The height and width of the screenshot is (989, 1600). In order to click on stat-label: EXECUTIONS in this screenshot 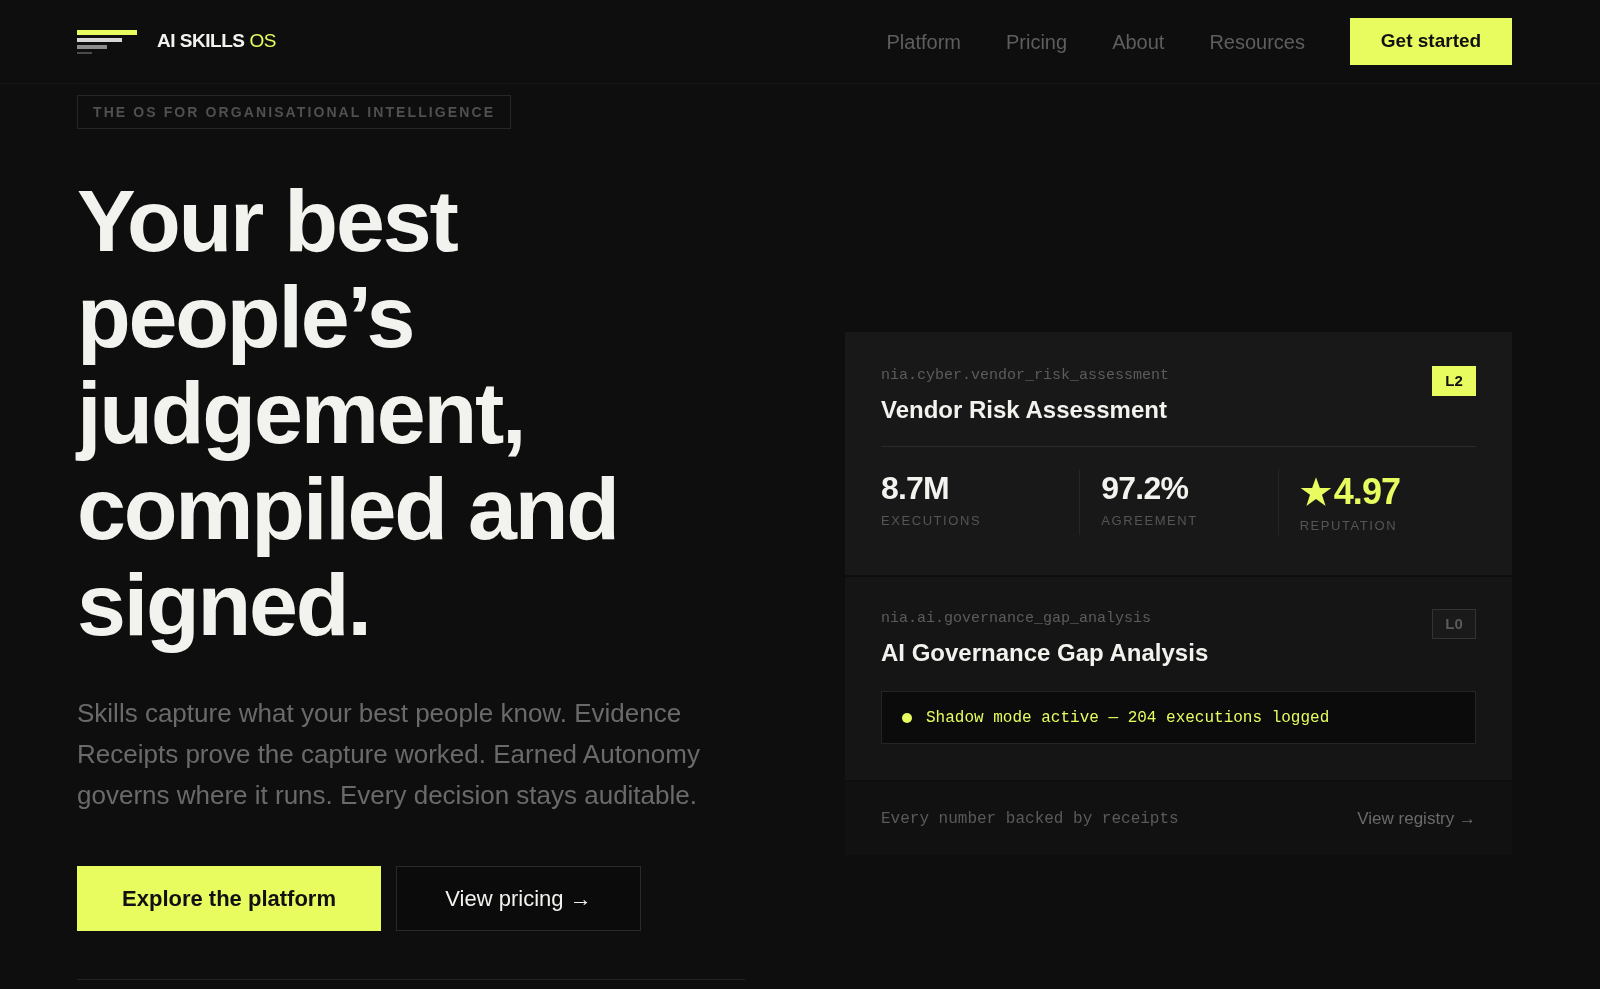, I will do `click(931, 521)`.